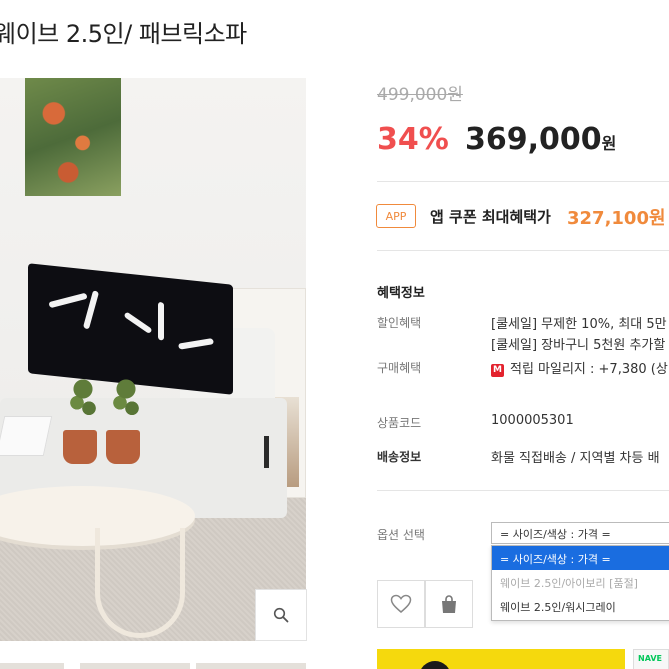 The height and width of the screenshot is (669, 669). Describe the element at coordinates (497, 370) in the screenshot. I see `mileage-icon: M` at that location.